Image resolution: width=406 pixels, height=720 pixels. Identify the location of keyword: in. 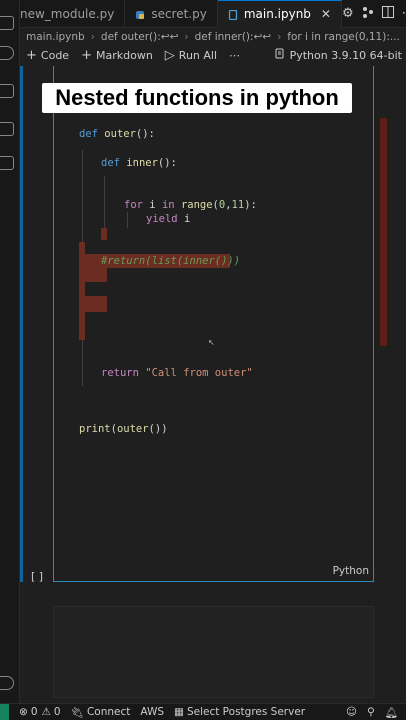
(168, 205).